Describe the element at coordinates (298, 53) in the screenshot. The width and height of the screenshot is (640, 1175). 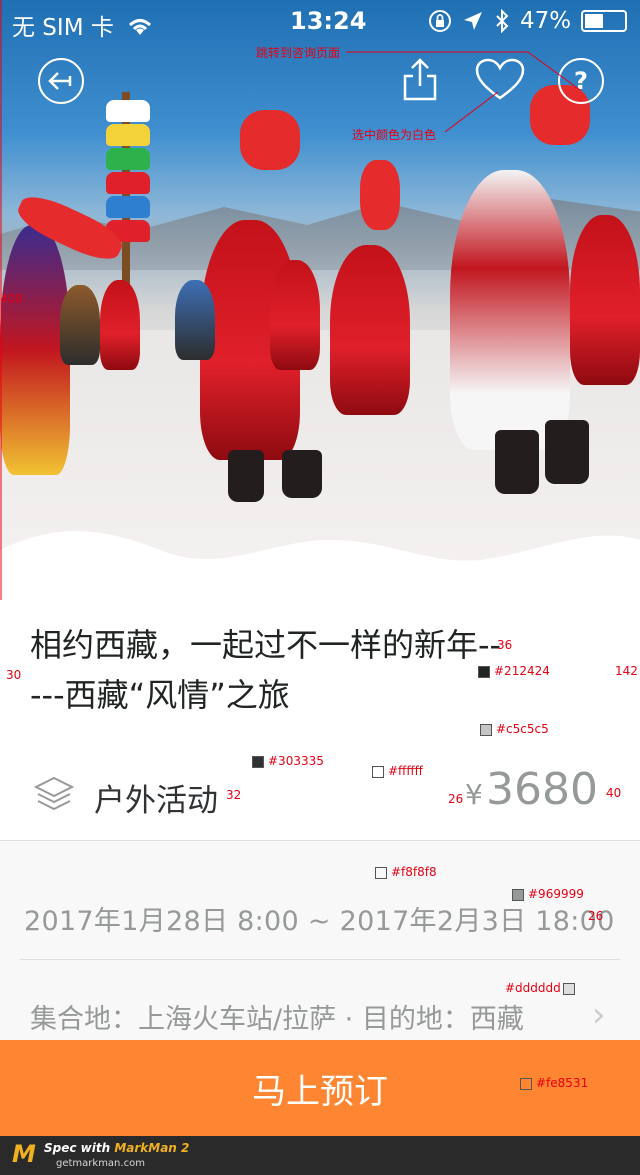
I see `annotation-consult: 跳转到咨询页面` at that location.